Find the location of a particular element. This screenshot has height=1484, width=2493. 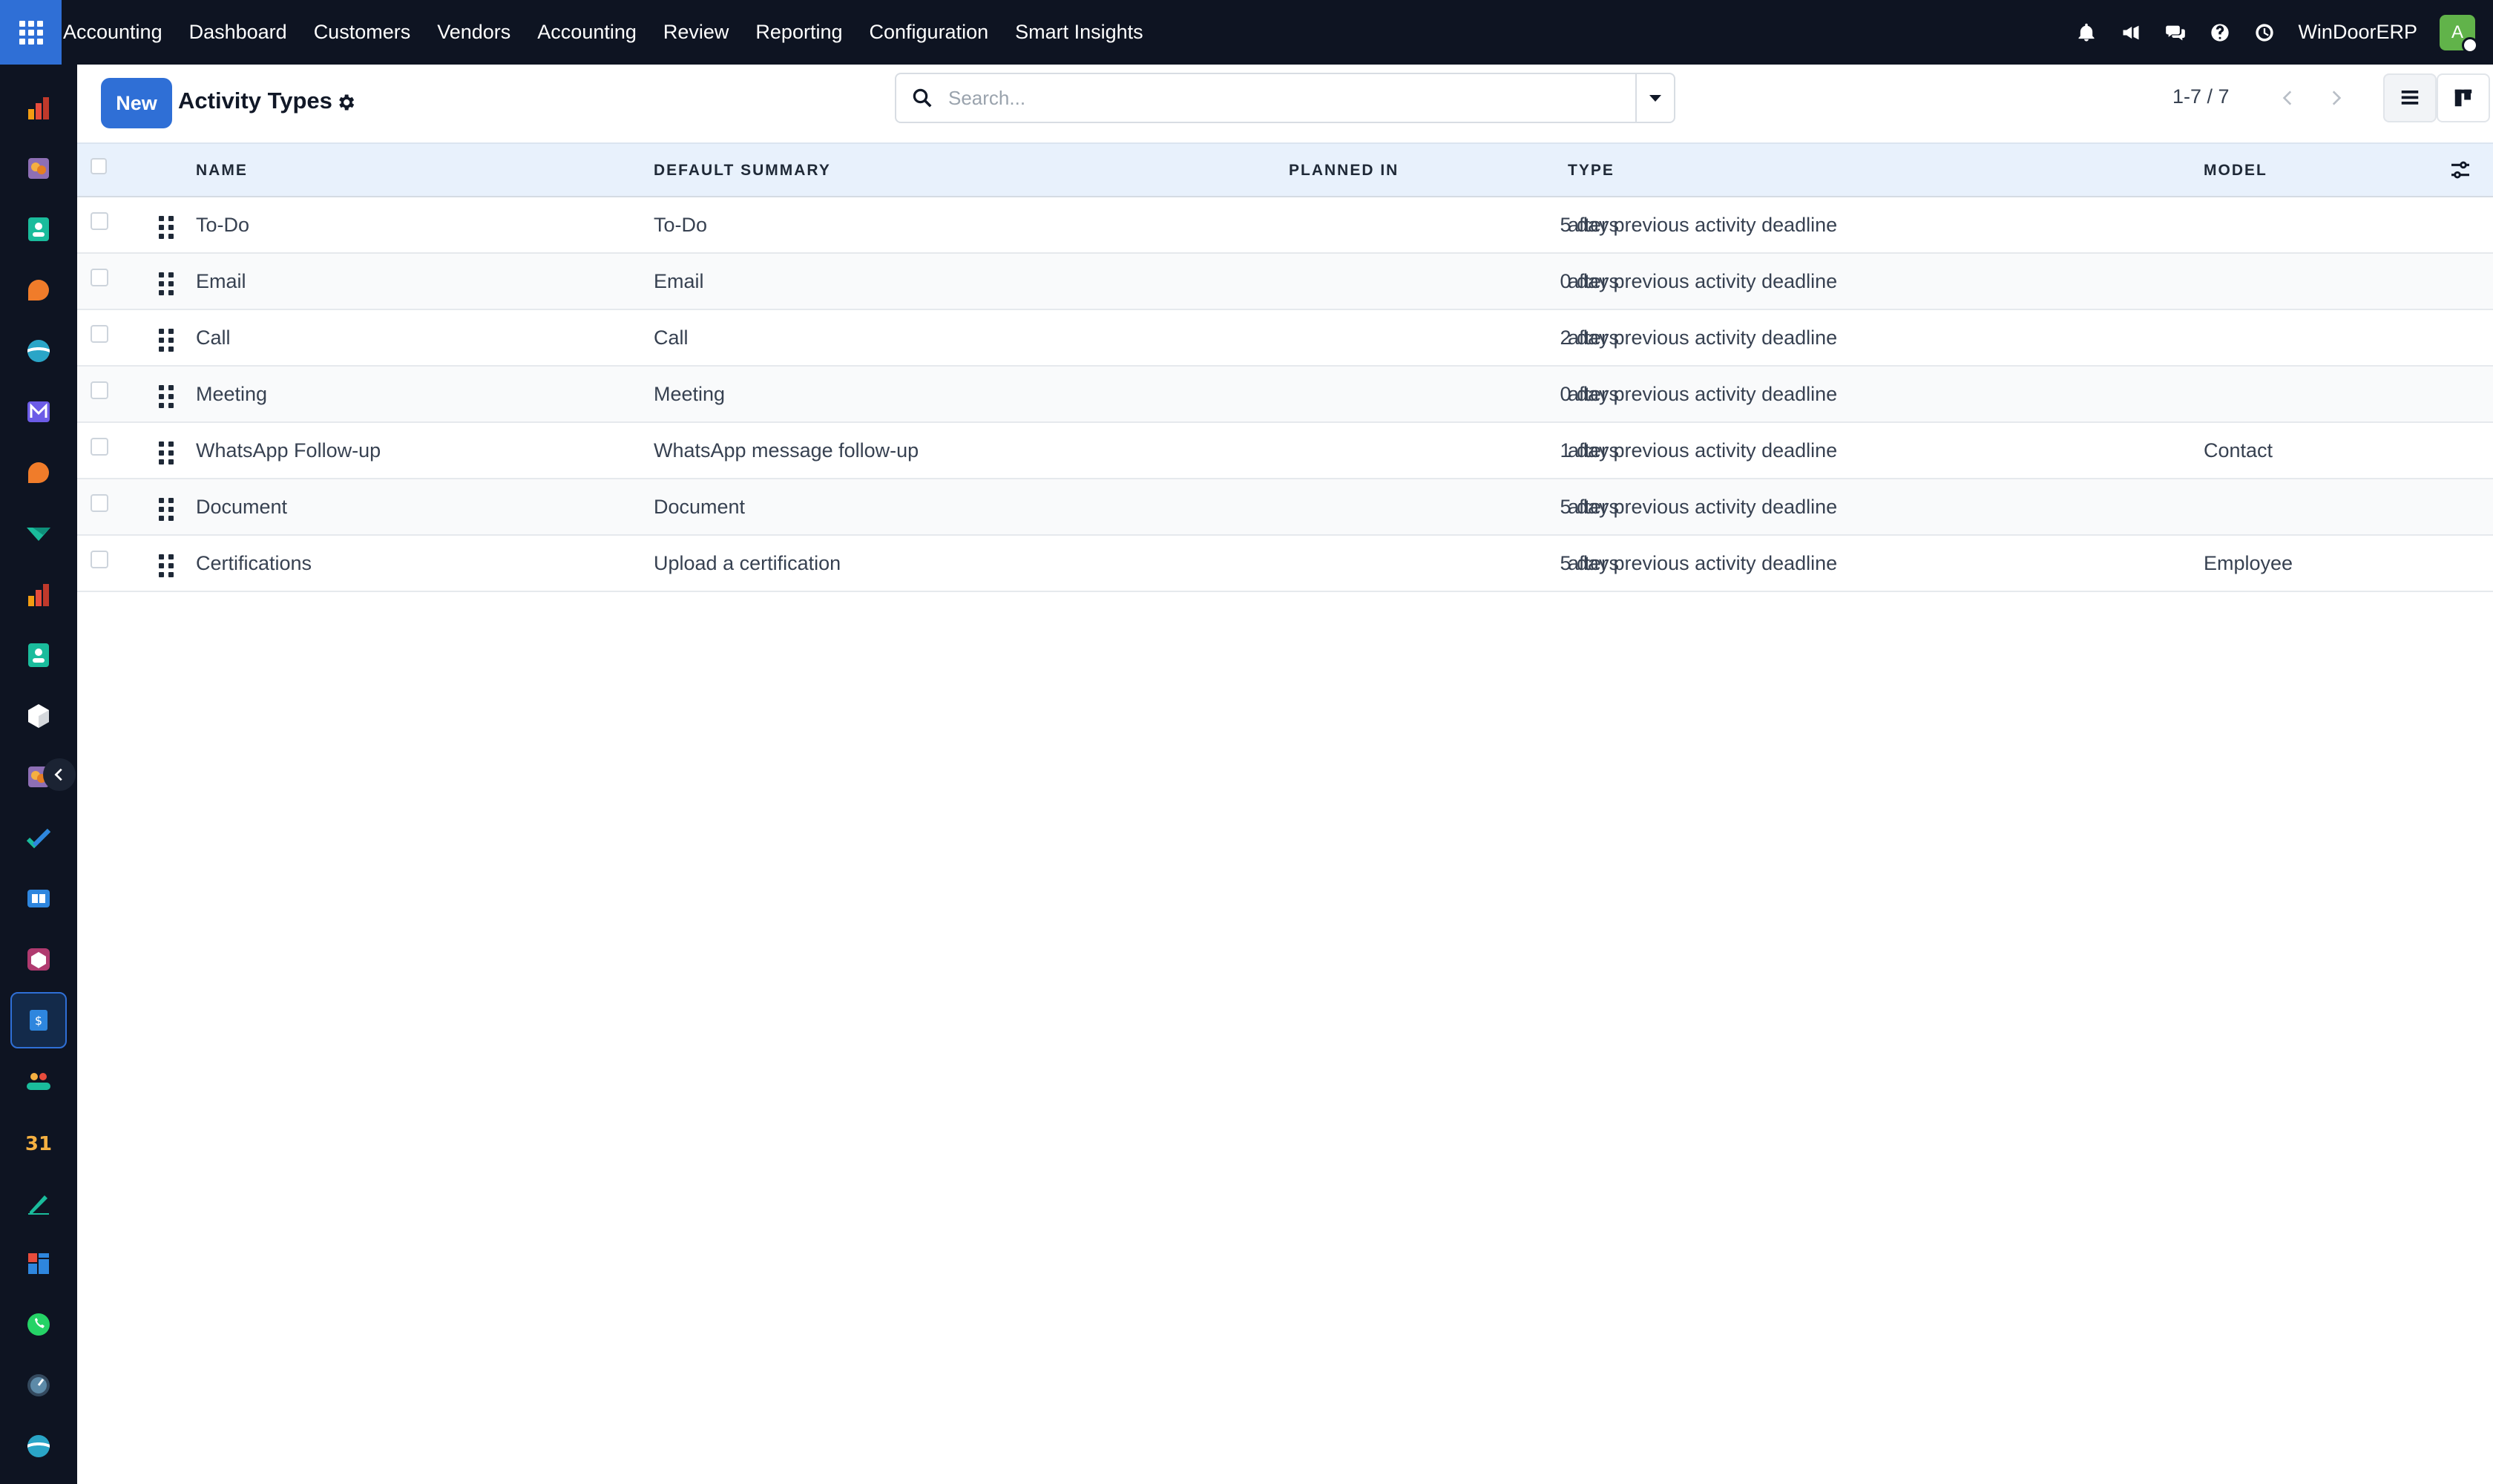

menu-accounting: Accounting is located at coordinates (587, 32).